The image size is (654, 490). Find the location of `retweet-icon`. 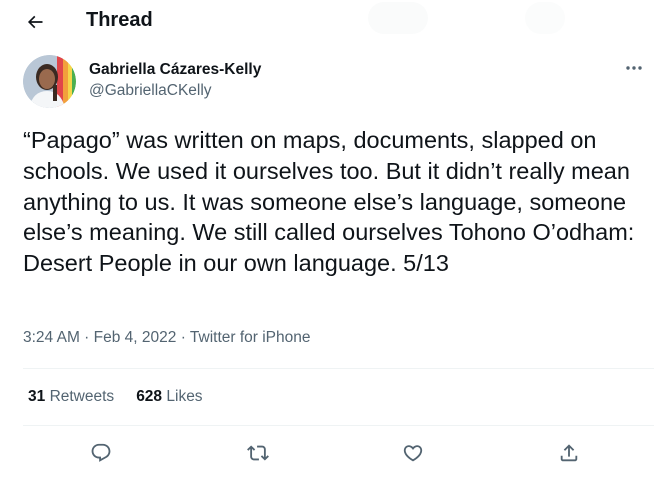

retweet-icon is located at coordinates (258, 453).